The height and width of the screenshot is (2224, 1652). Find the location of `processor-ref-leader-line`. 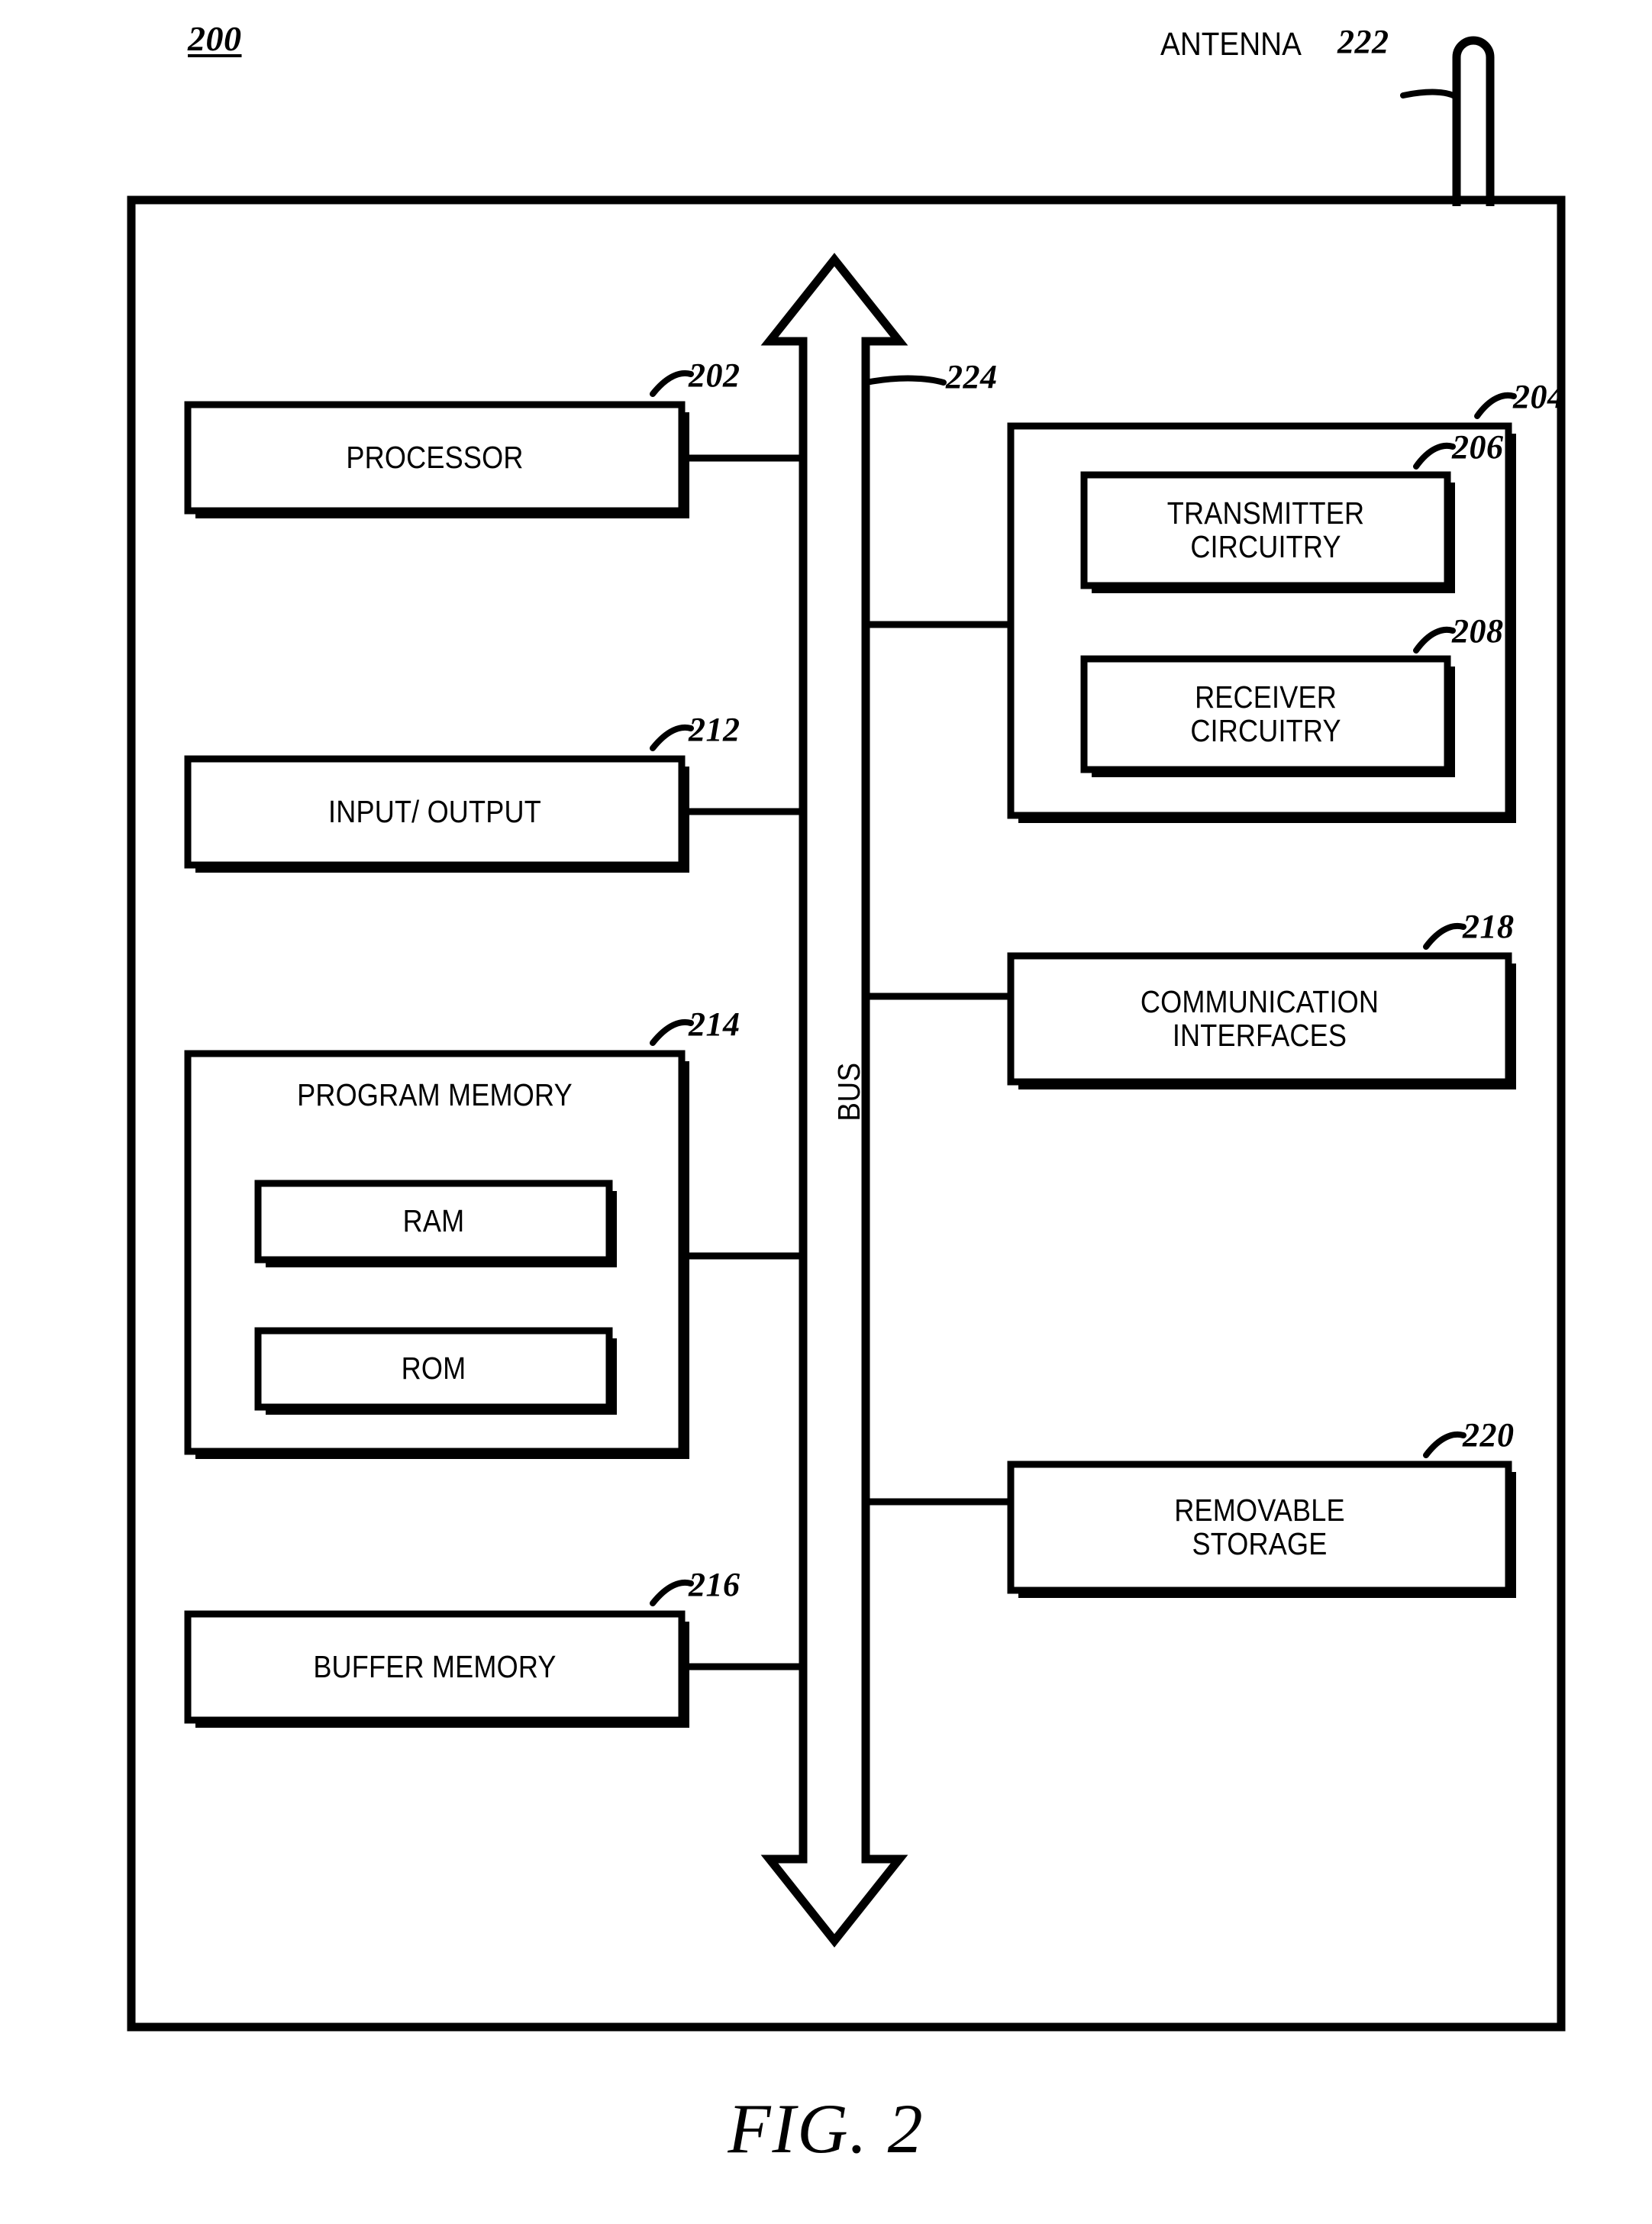

processor-ref-leader-line is located at coordinates (672, 383).